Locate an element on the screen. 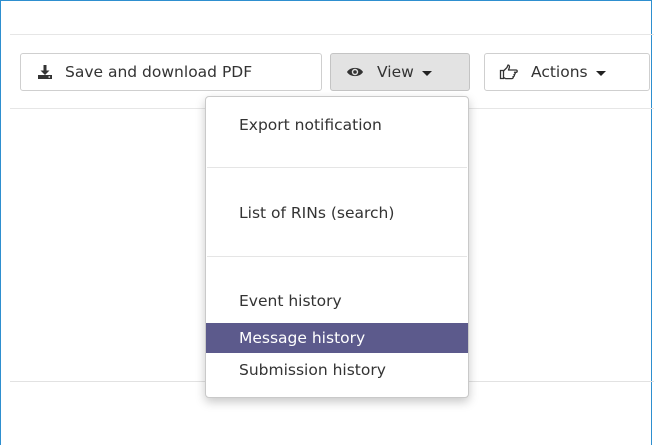 This screenshot has height=445, width=654. menu-item-message-history: Message history is located at coordinates (337, 338).